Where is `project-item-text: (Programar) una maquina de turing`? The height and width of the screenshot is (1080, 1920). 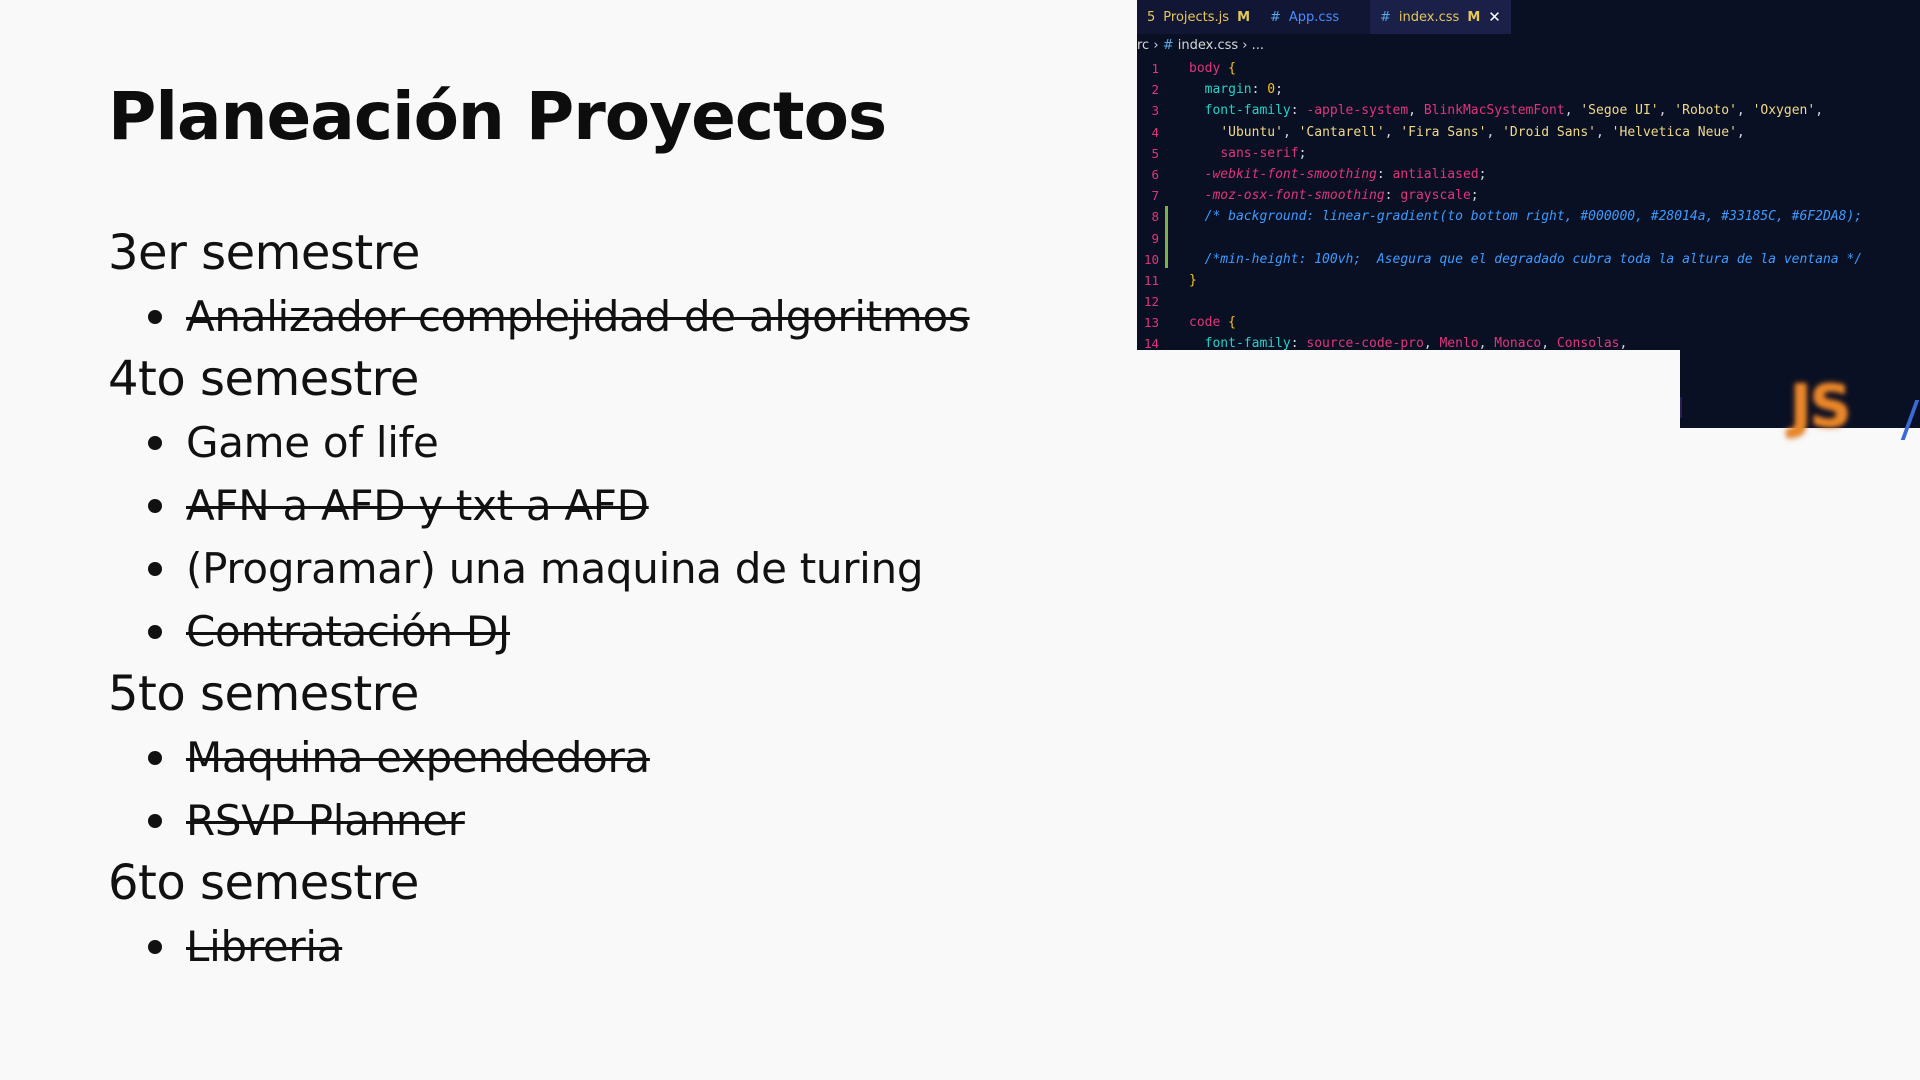
project-item-text: (Programar) una maquina de turing is located at coordinates (555, 568).